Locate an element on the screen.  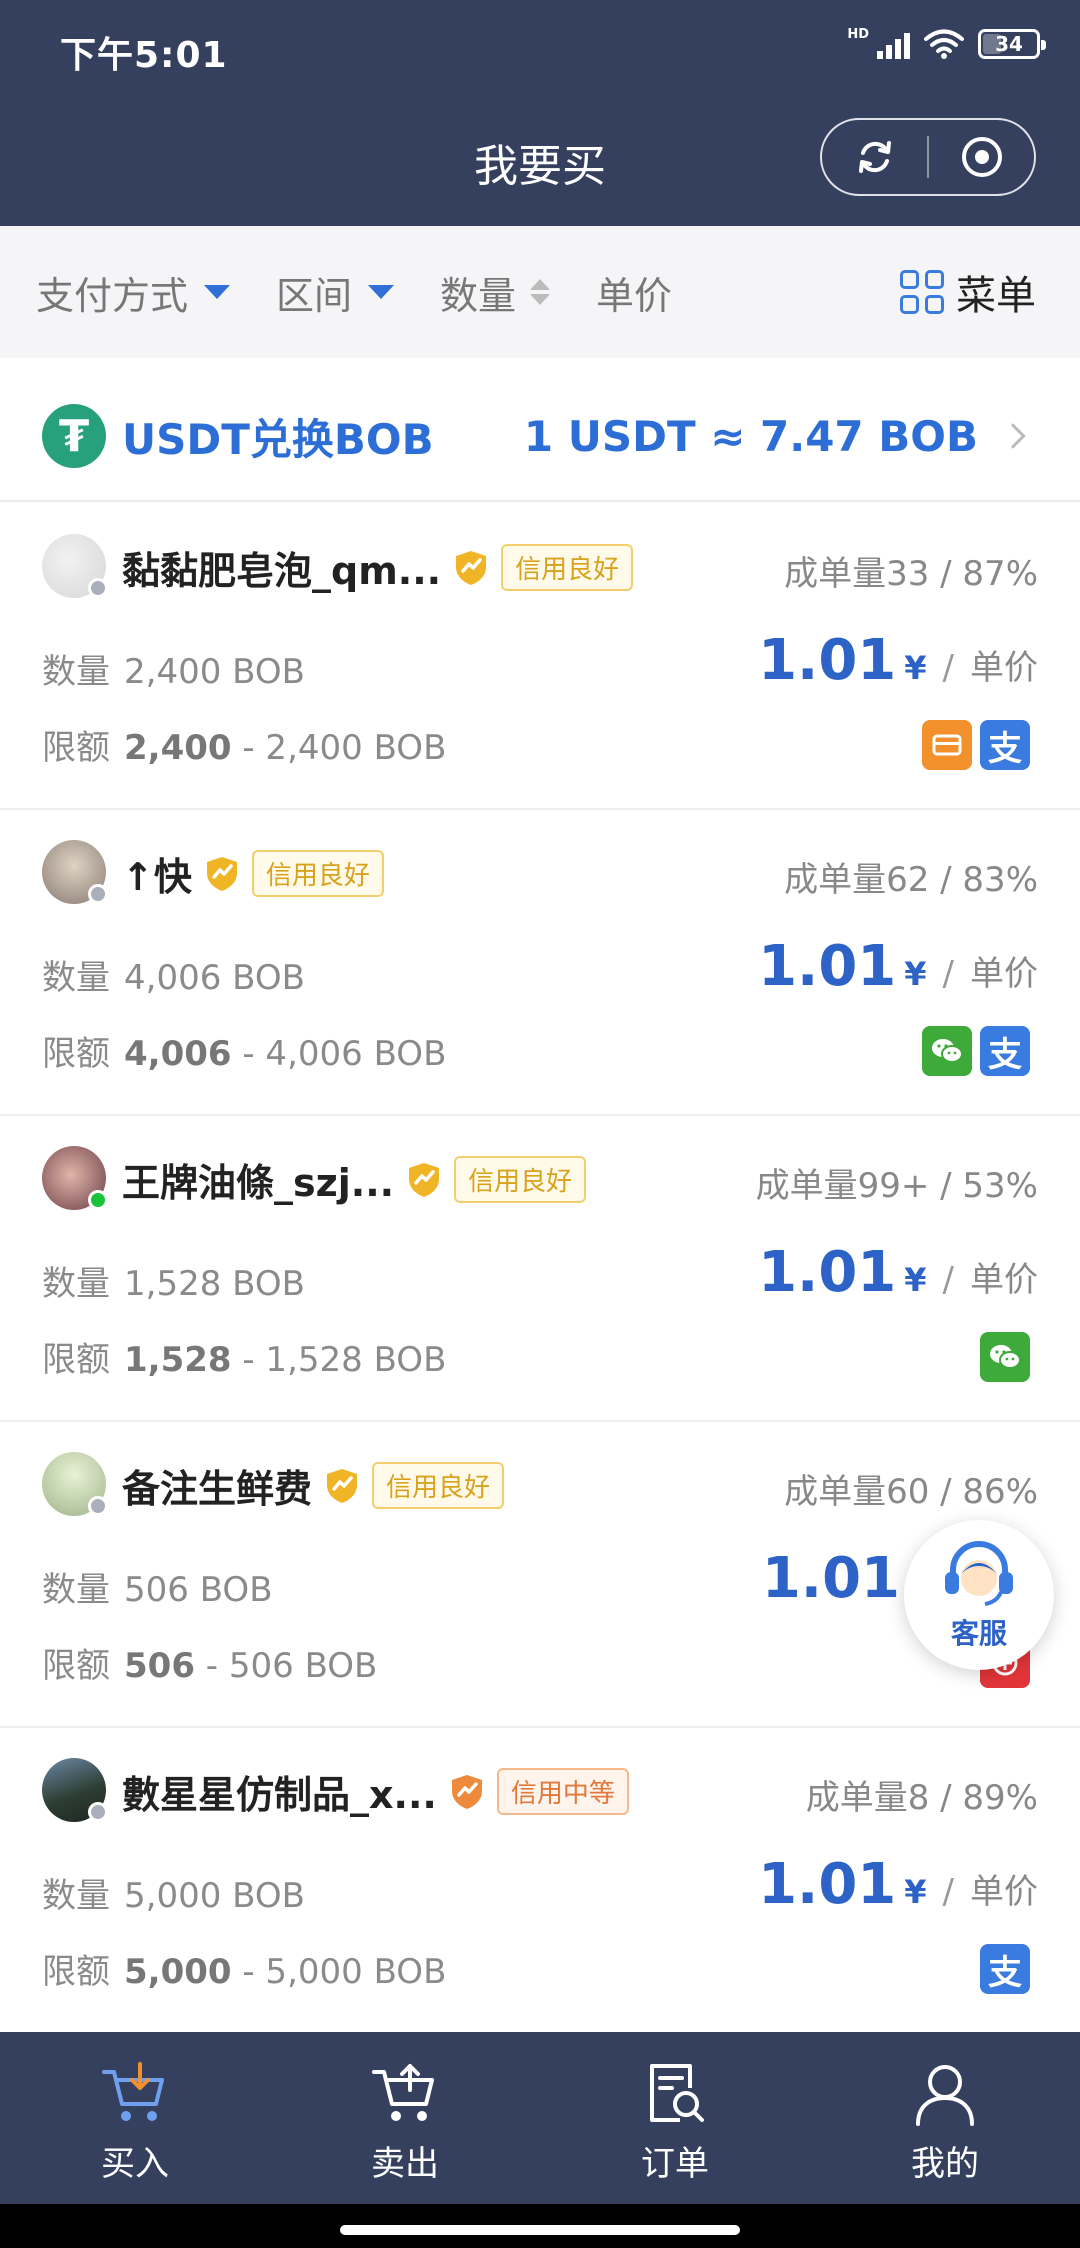
limit-min: 2,400 is located at coordinates (178, 748).